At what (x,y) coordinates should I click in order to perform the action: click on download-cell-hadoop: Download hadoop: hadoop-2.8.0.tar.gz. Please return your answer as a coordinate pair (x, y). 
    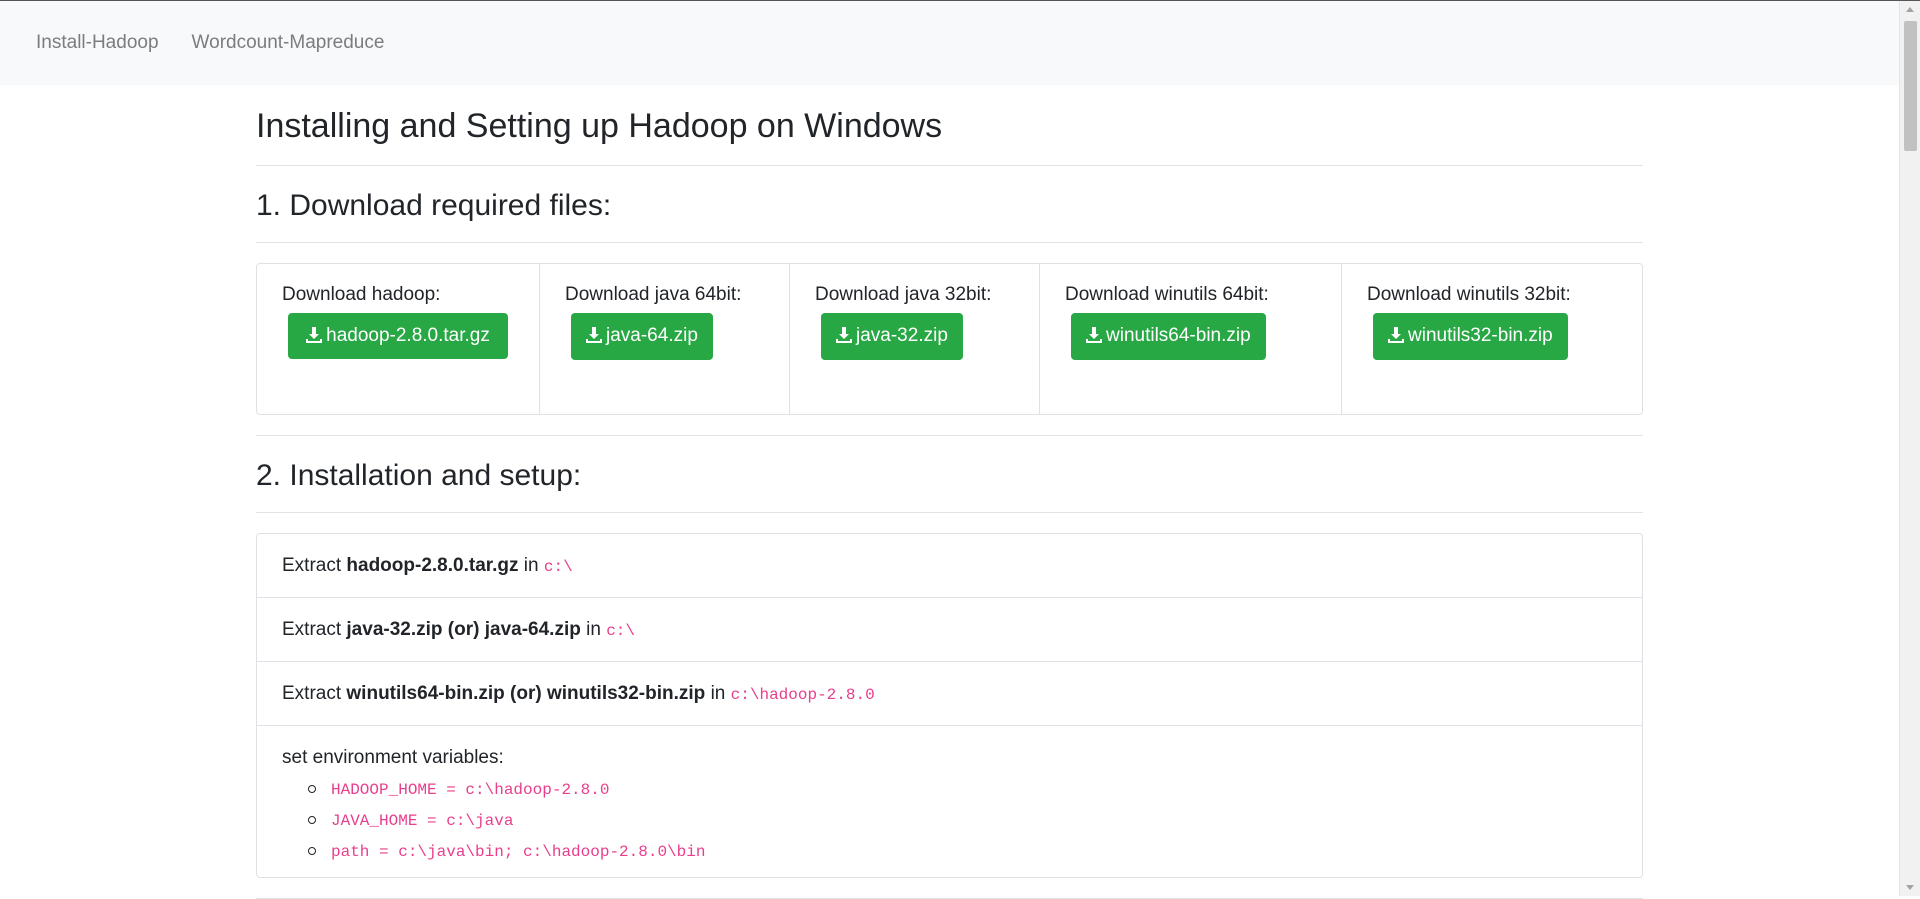
    Looking at the image, I should click on (398, 338).